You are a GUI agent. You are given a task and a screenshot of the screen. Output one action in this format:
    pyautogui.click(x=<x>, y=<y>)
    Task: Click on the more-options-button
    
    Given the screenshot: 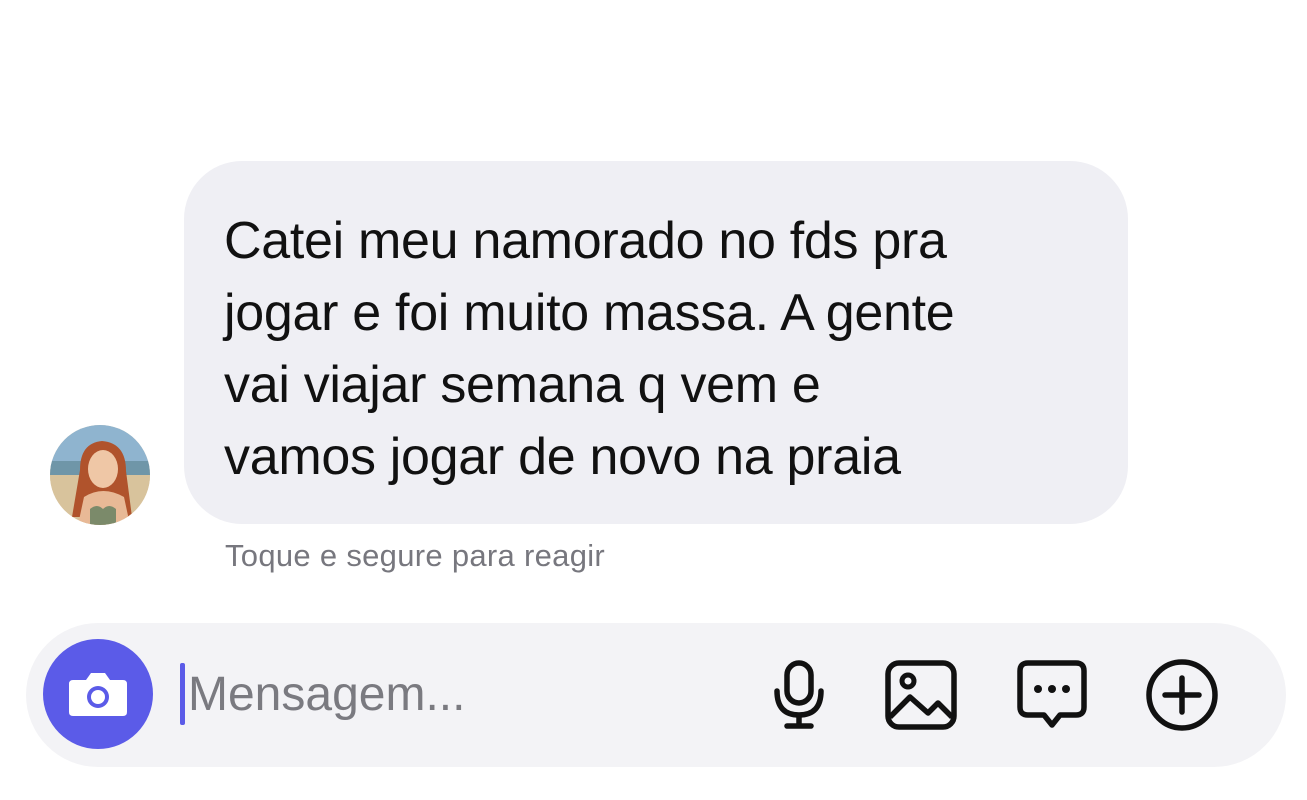 What is the action you would take?
    pyautogui.click(x=1052, y=695)
    